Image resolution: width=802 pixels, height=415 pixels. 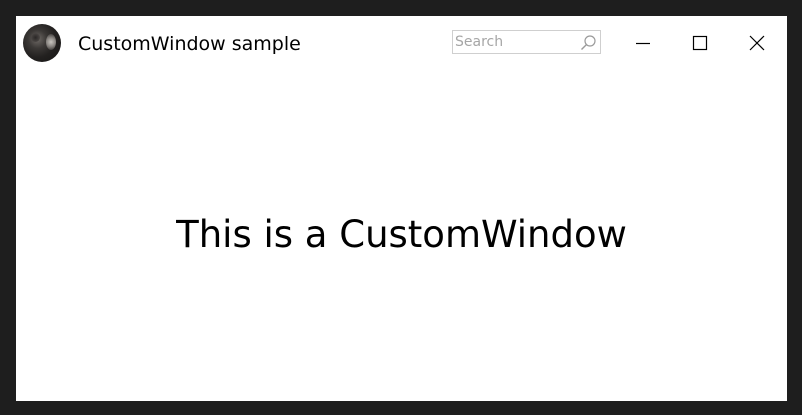 What do you see at coordinates (35, 37) in the screenshot?
I see `app-icon-dish` at bounding box center [35, 37].